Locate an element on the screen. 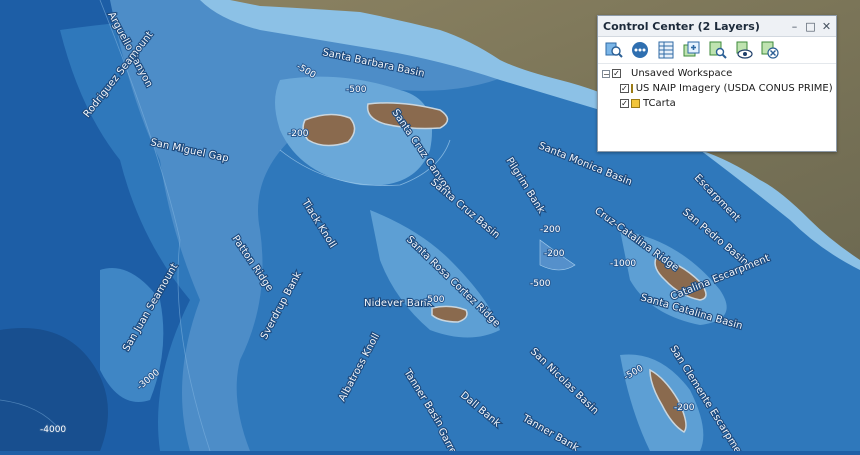  visibility-icon is located at coordinates (743, 50).